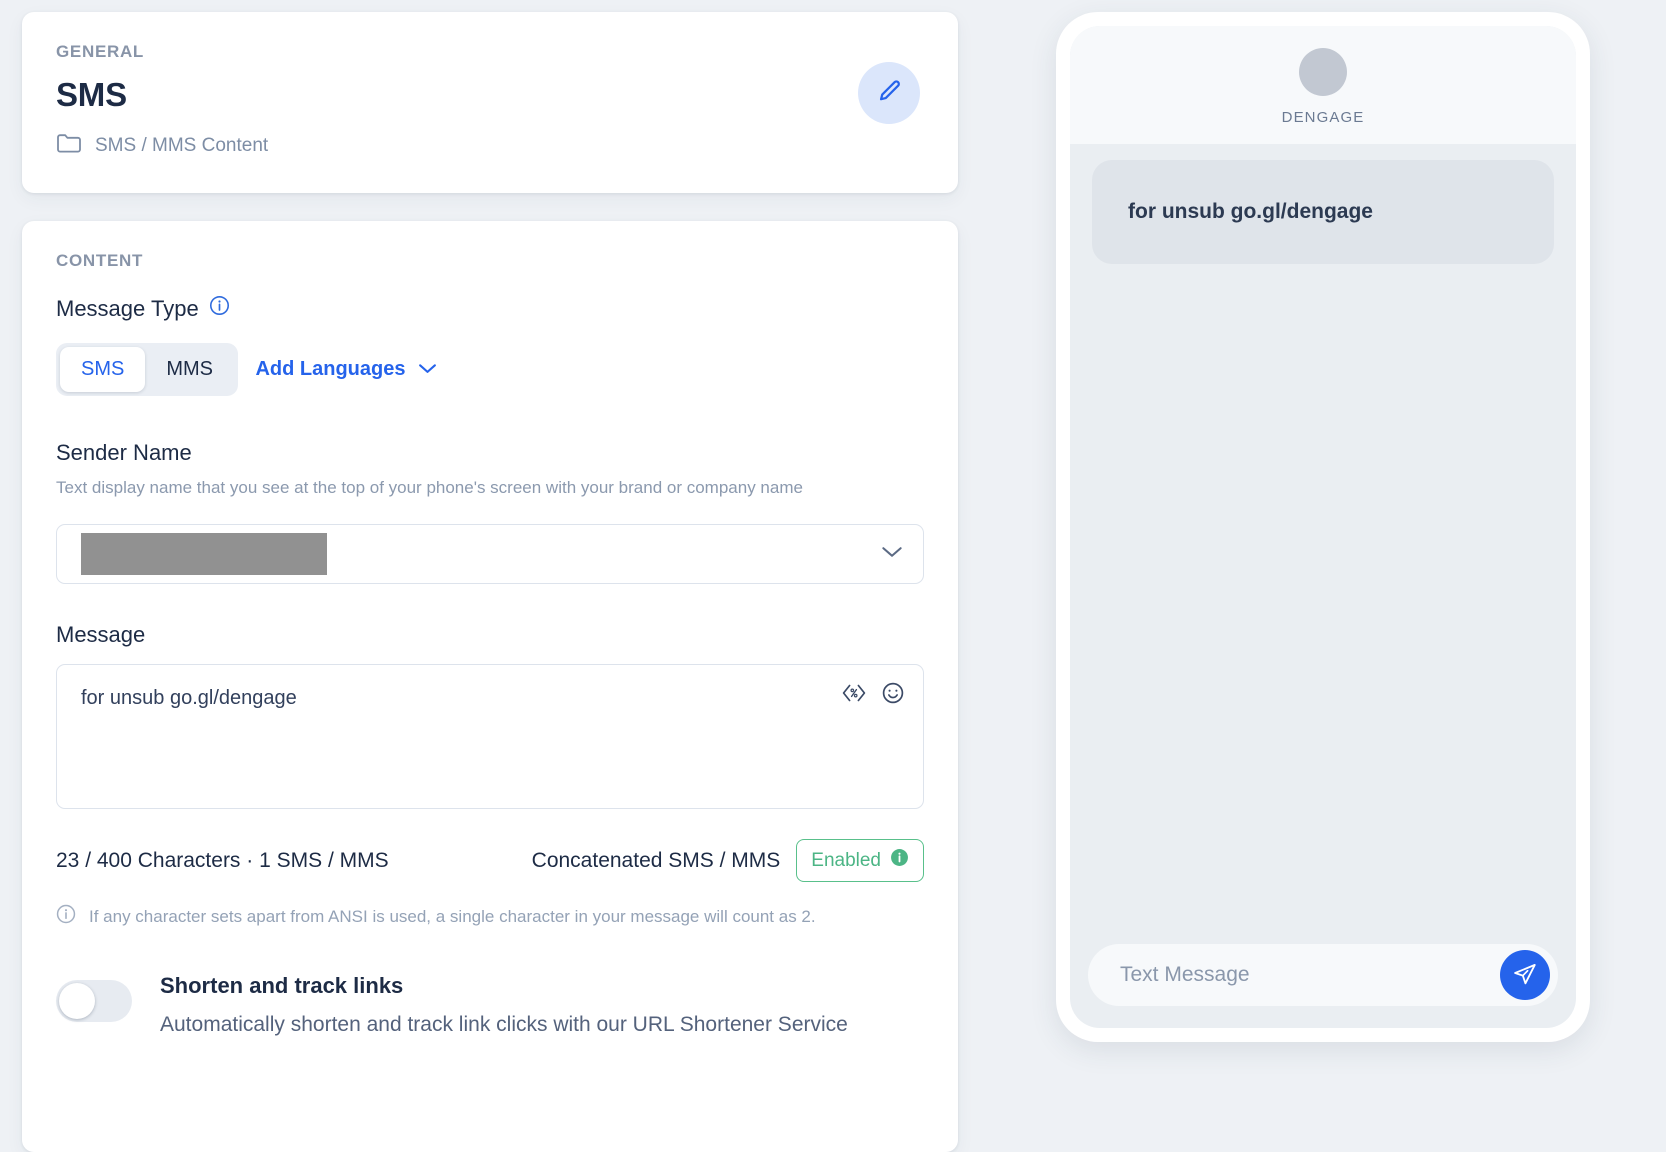  Describe the element at coordinates (124, 452) in the screenshot. I see `sender-name-label: Sender Name` at that location.